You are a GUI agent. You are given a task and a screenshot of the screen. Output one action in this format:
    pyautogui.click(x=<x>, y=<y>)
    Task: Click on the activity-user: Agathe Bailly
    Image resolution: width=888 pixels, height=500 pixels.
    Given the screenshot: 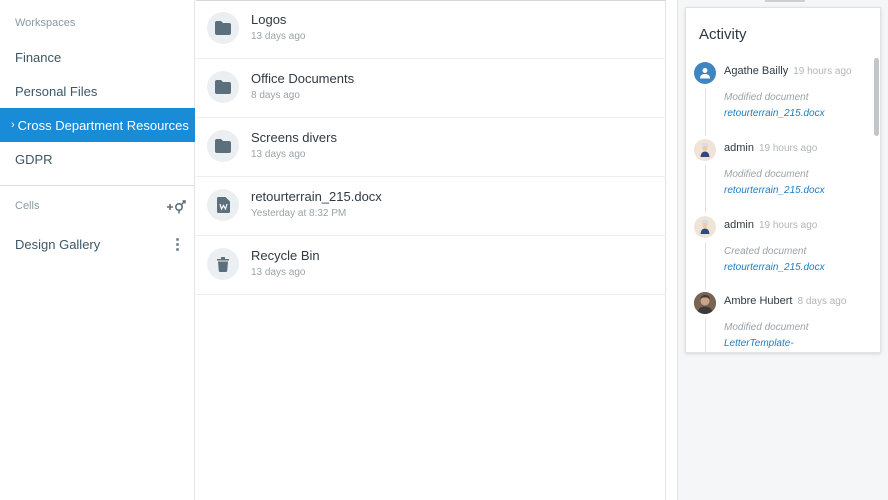 What is the action you would take?
    pyautogui.click(x=756, y=71)
    